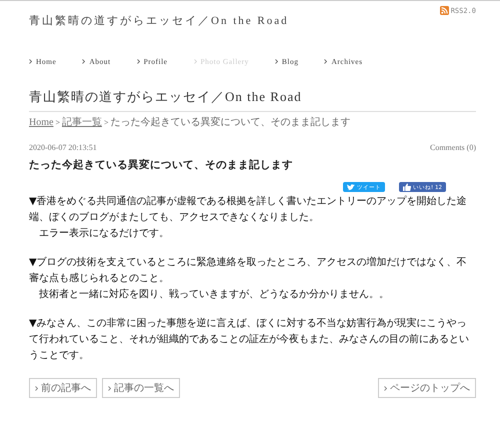 This screenshot has width=500, height=423. Describe the element at coordinates (248, 271) in the screenshot. I see `post-paragraph: ▼ブログの技術を支えているところに緊急連絡を取ったところ、アクセスの増加だけではなく、不審な点も感じられるとのこと。` at that location.